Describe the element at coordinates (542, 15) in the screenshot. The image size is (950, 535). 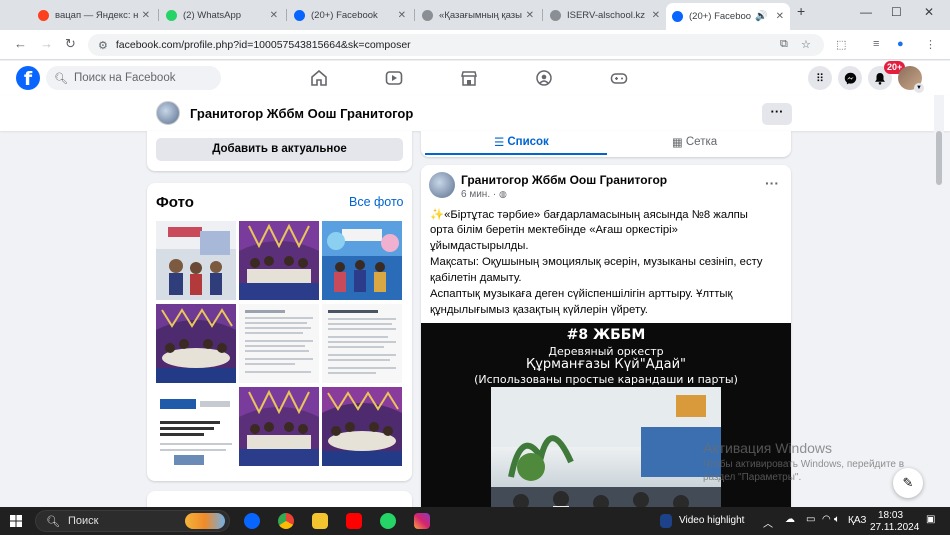
I see `tab-divider` at that location.